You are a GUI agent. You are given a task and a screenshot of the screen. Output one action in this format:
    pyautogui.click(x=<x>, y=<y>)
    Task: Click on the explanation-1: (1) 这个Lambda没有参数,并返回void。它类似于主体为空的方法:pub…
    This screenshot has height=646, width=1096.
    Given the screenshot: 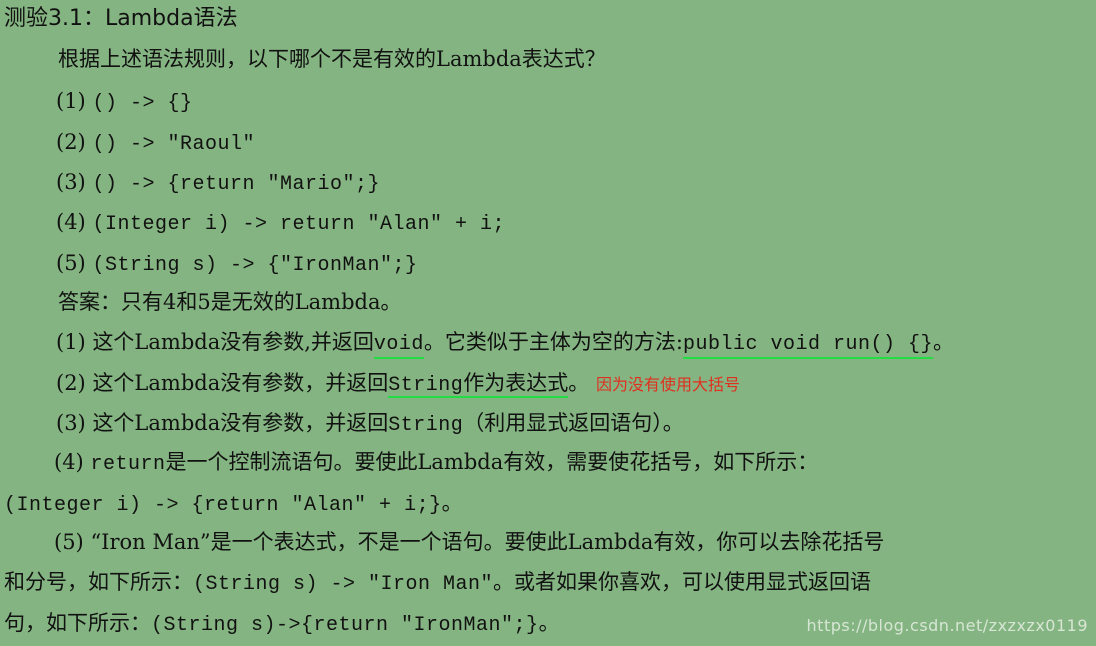 What is the action you would take?
    pyautogui.click(x=505, y=343)
    